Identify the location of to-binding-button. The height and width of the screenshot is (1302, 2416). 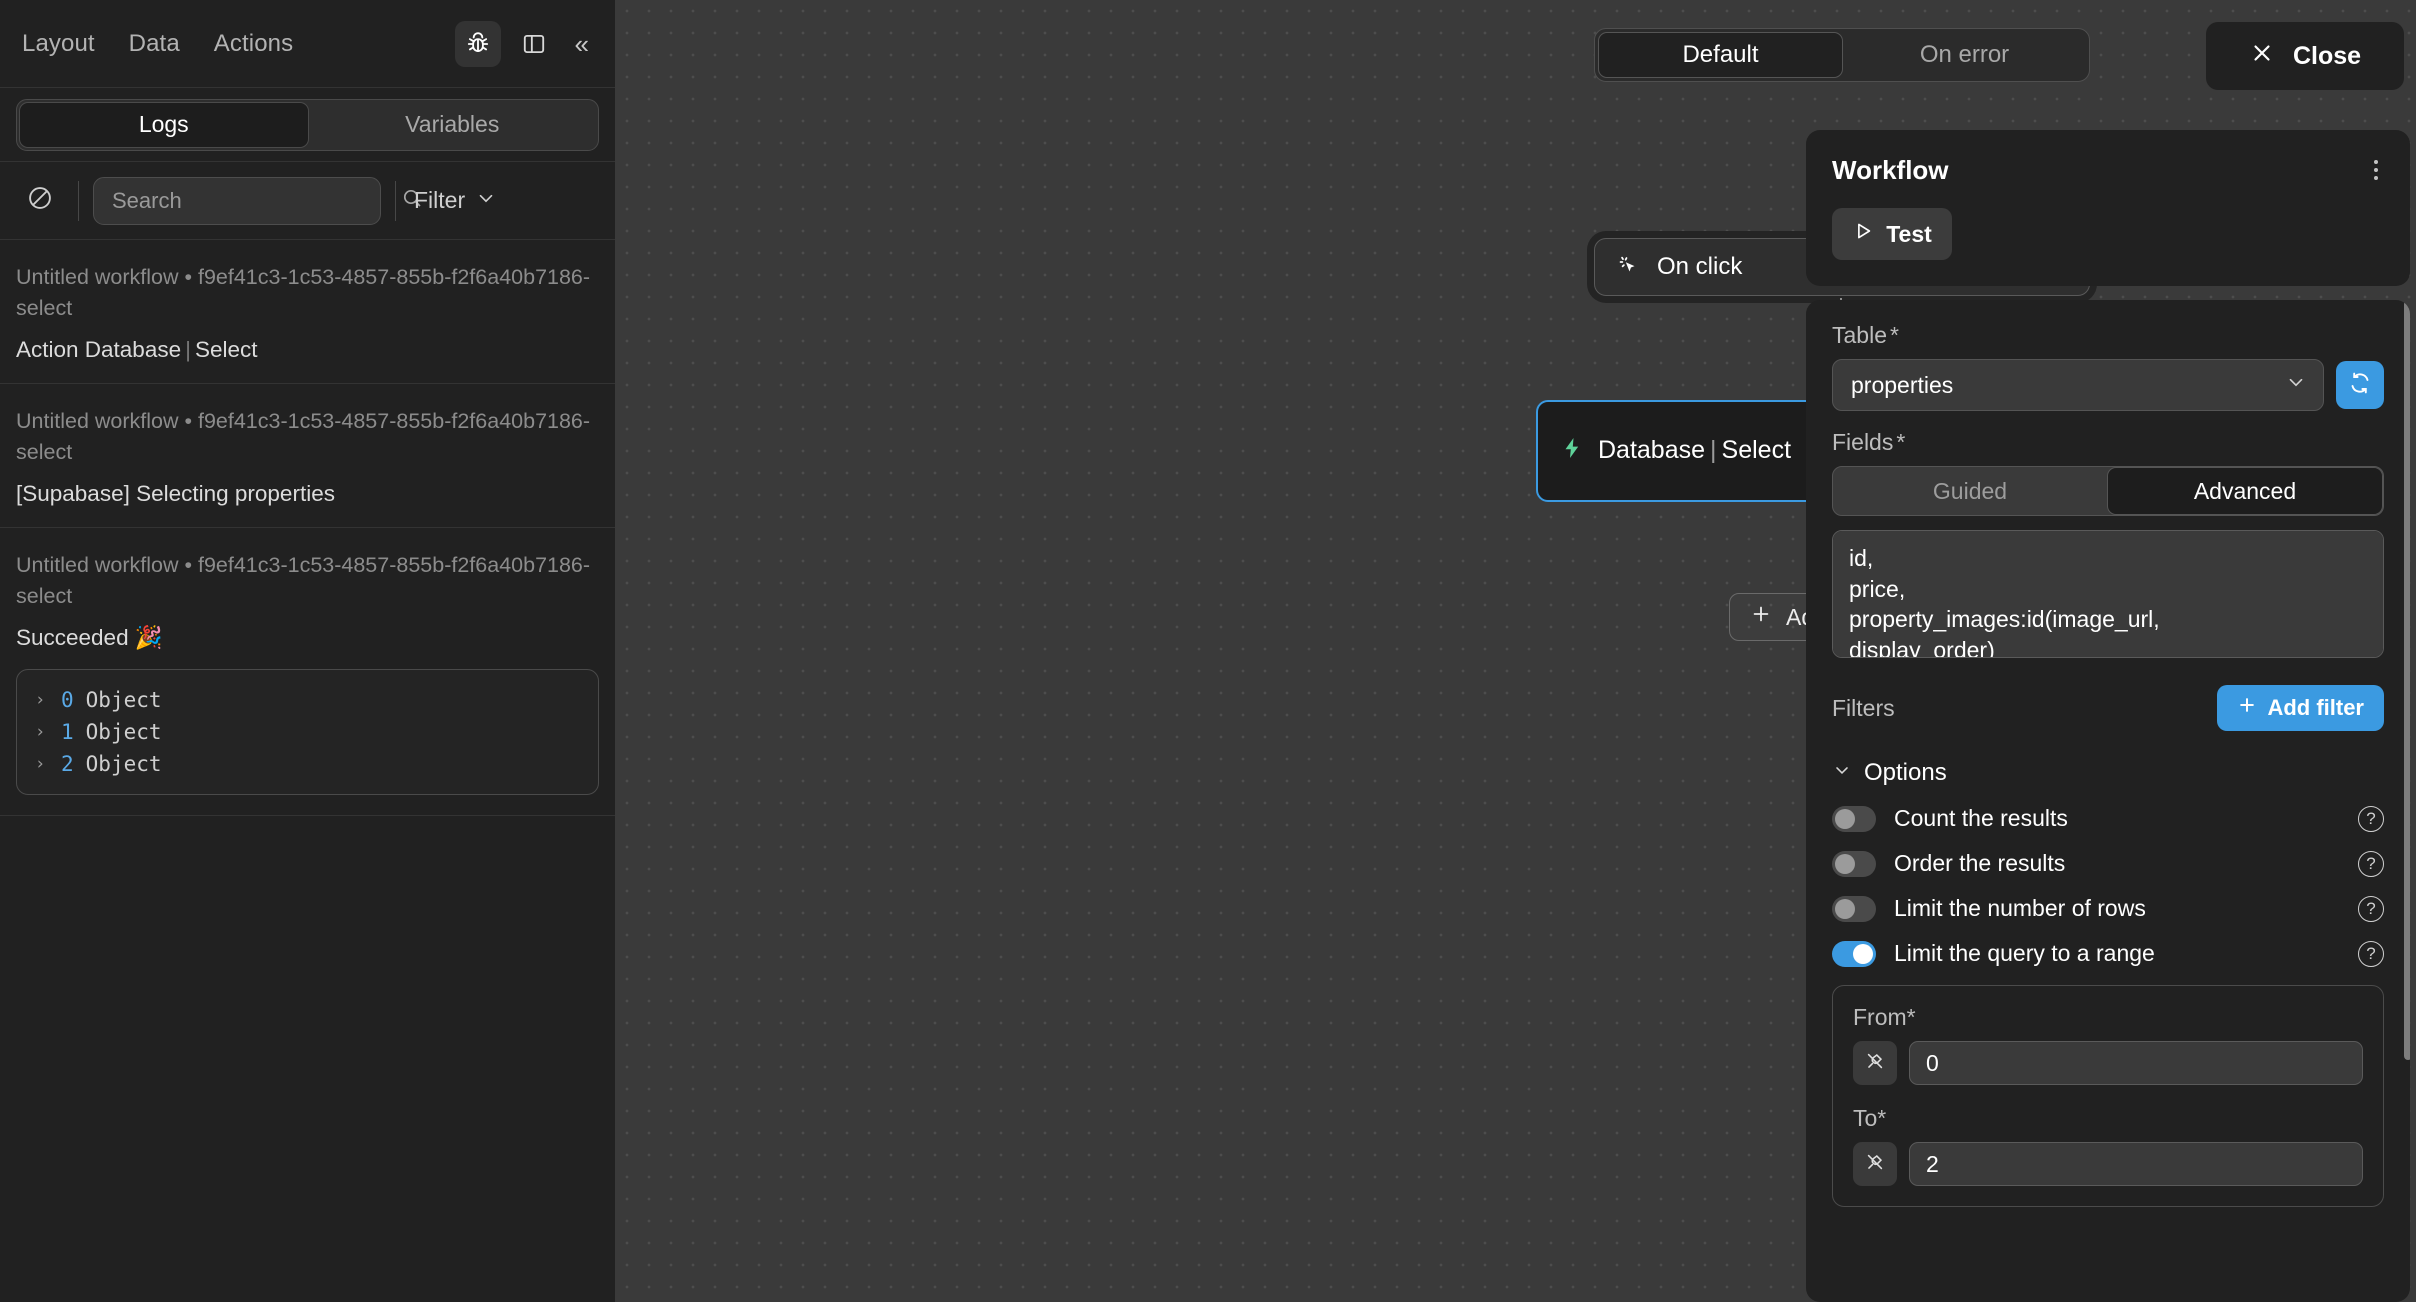
(1875, 1164).